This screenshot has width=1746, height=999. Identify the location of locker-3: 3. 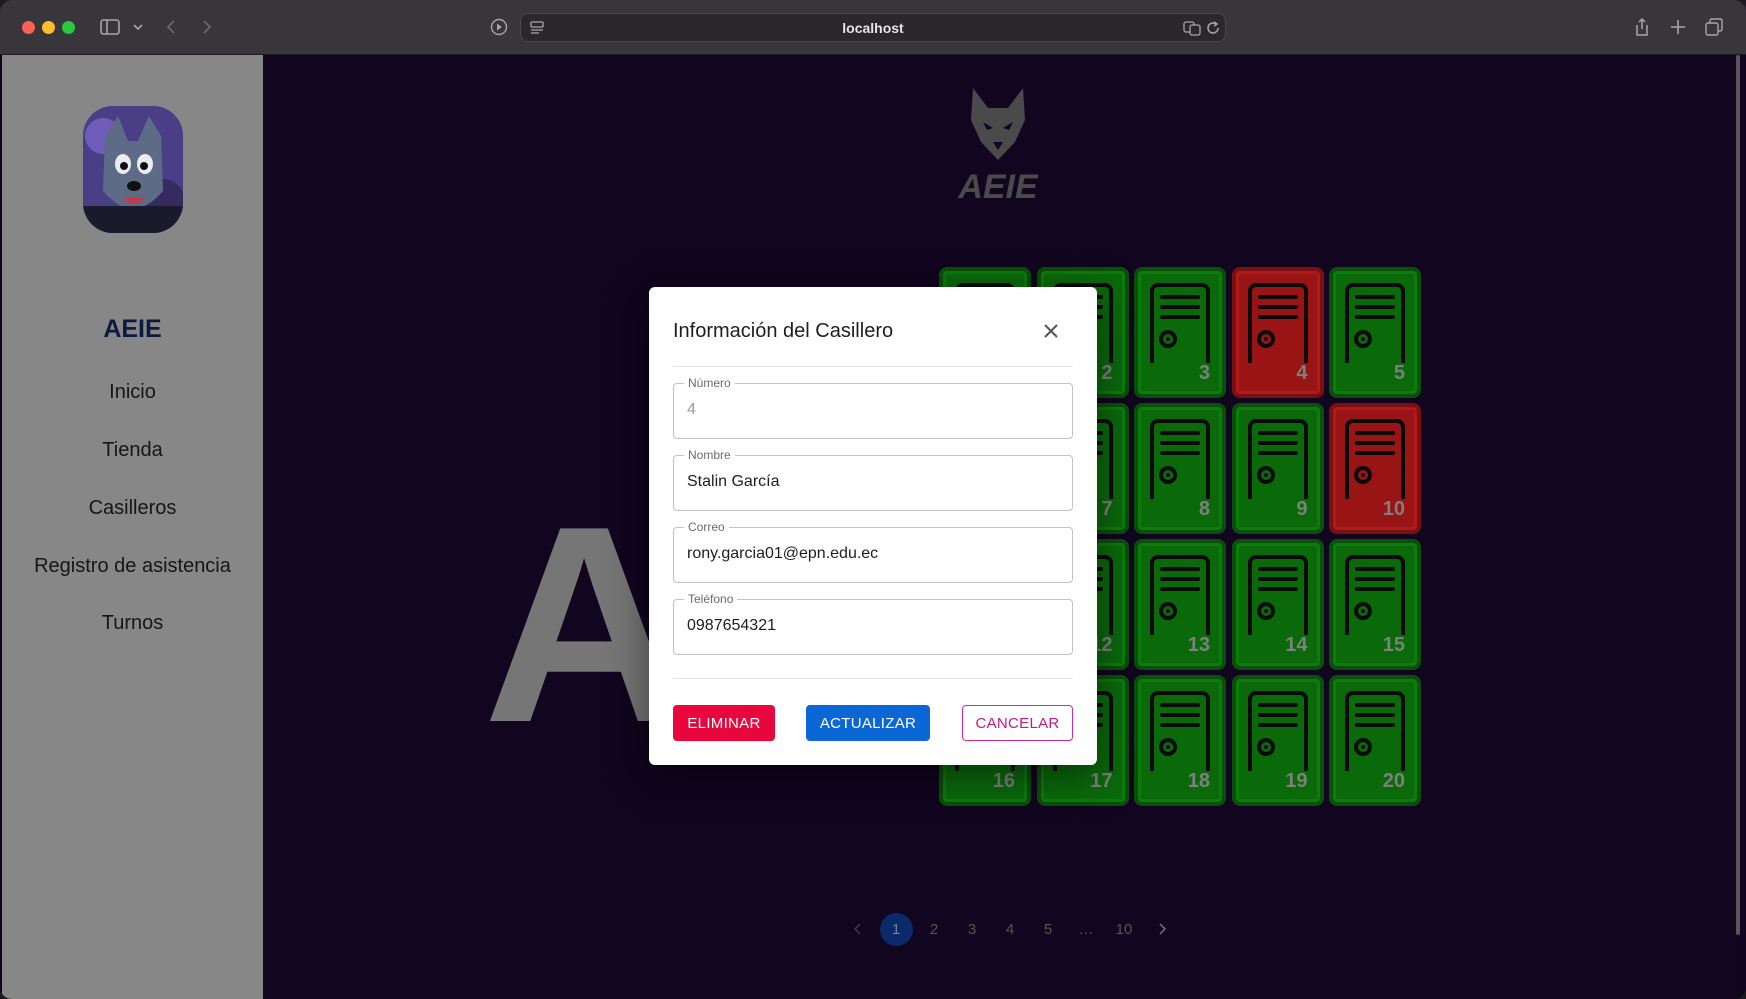
(1180, 332).